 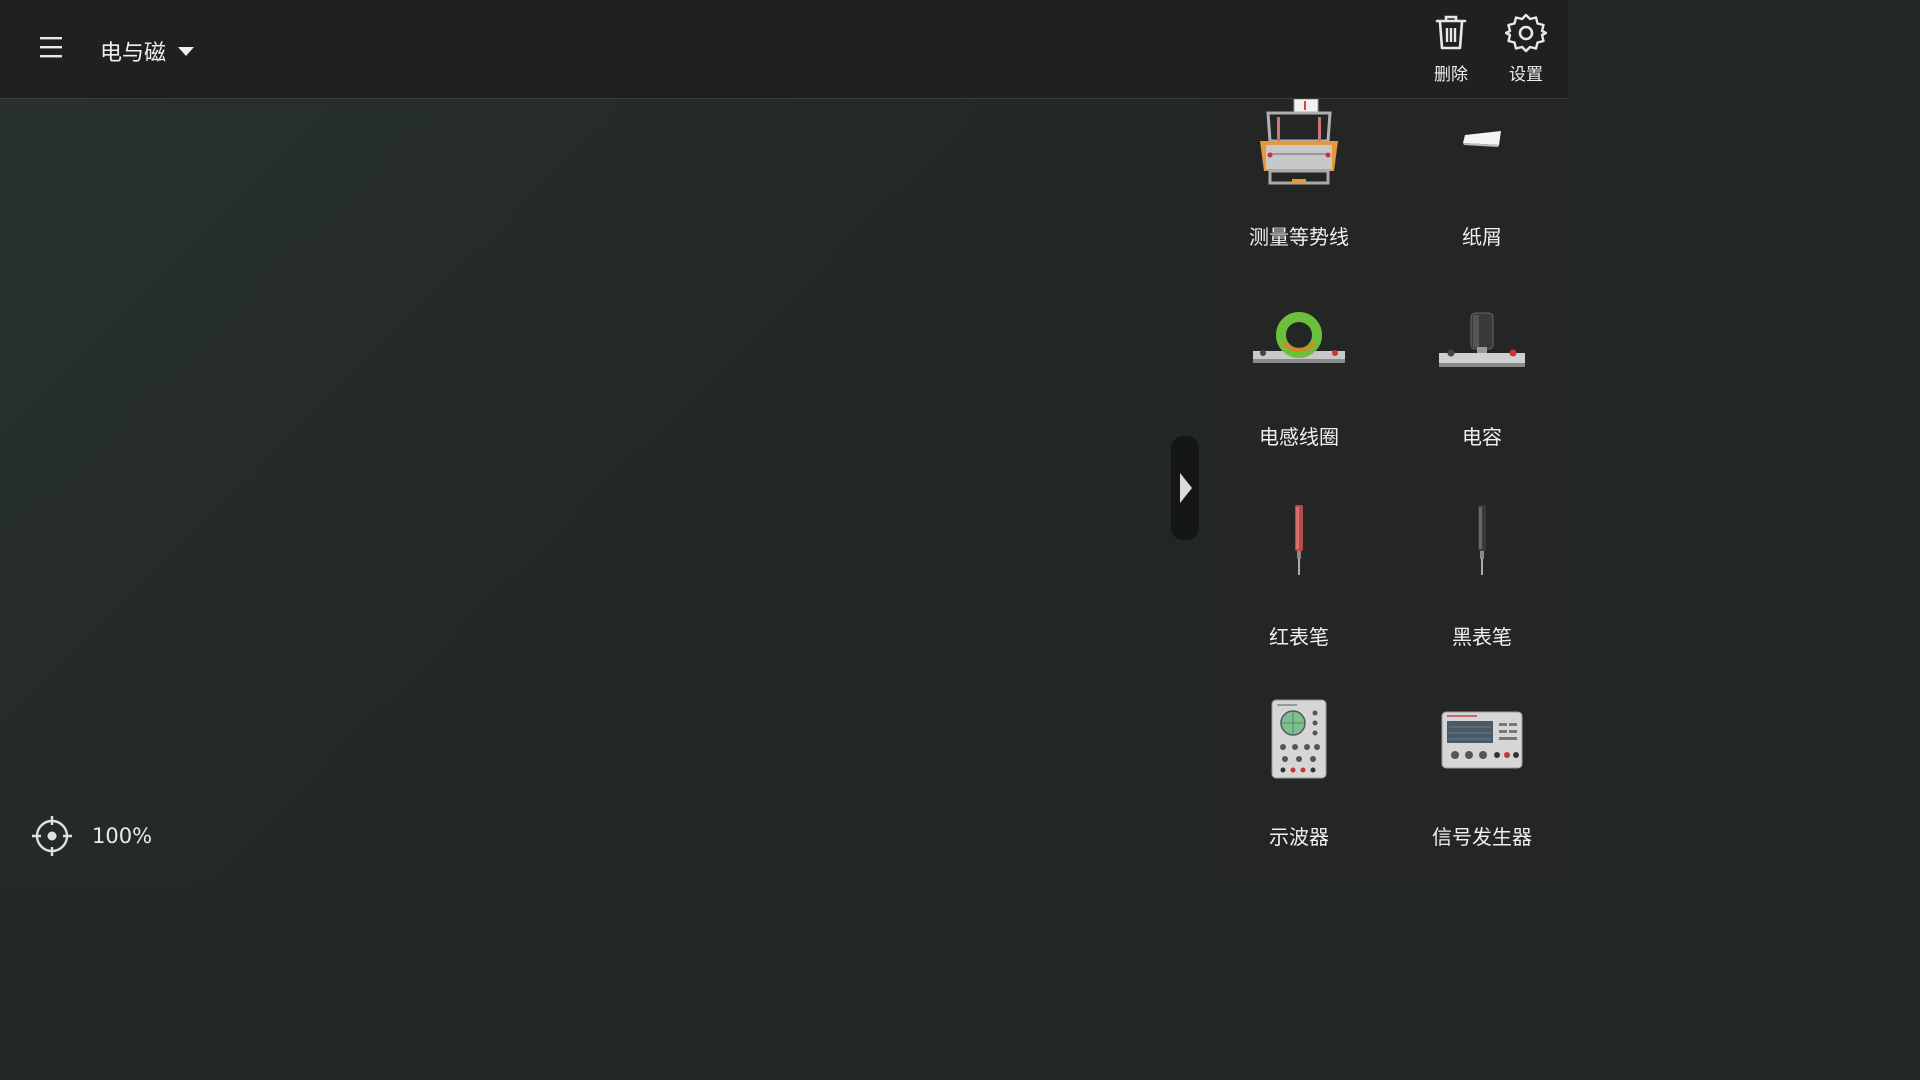 I want to click on equipment-label: 黑表笔, so click(x=1482, y=637).